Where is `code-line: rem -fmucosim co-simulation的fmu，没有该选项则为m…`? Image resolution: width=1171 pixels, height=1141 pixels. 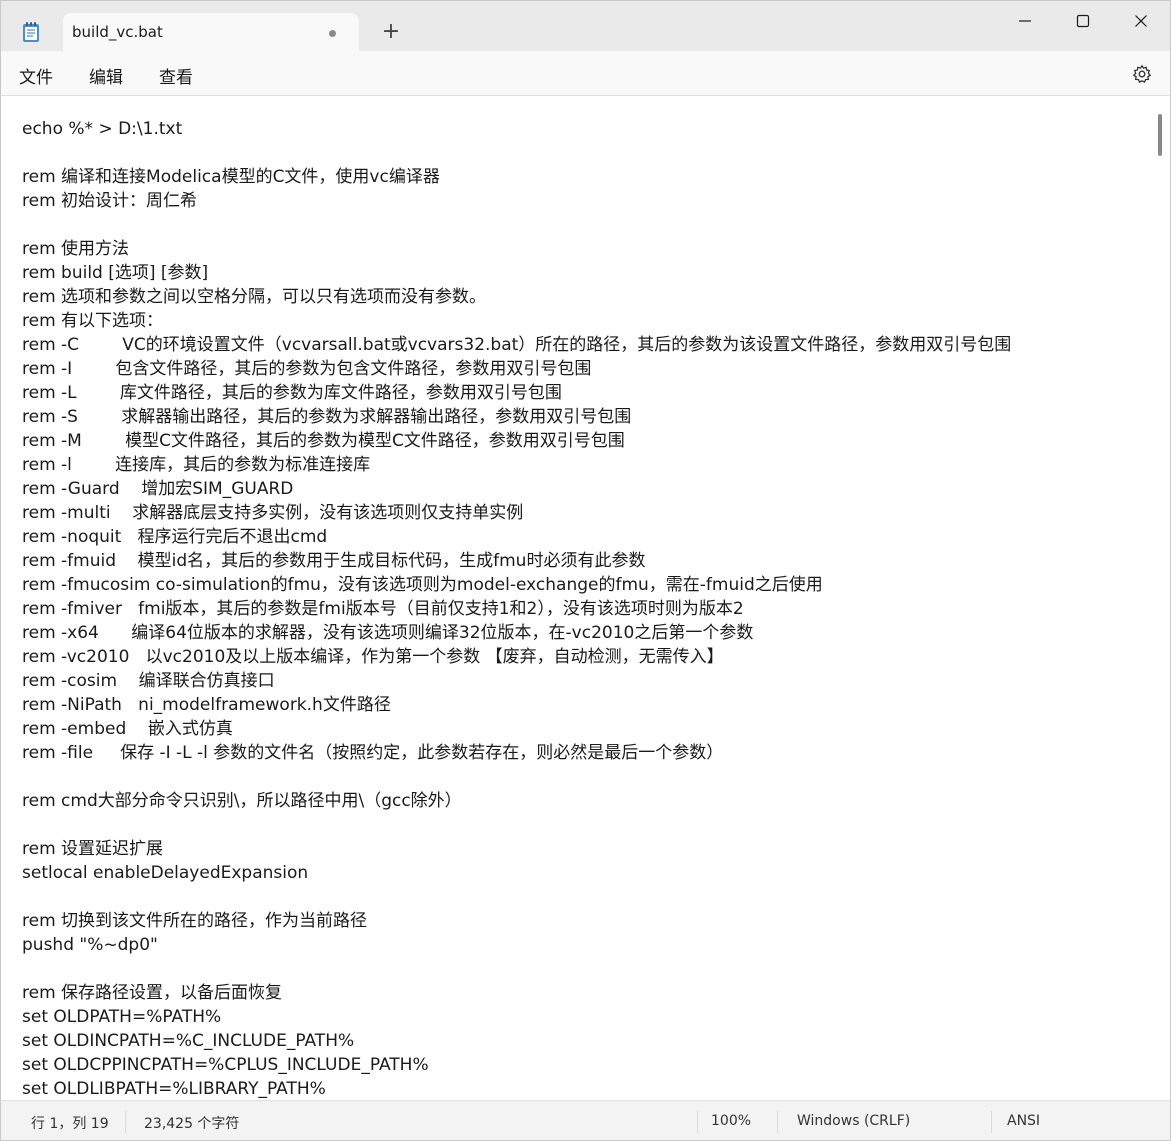
code-line: rem -fmucosim co-simulation的fmu，没有该选项则为m… is located at coordinates (516, 585).